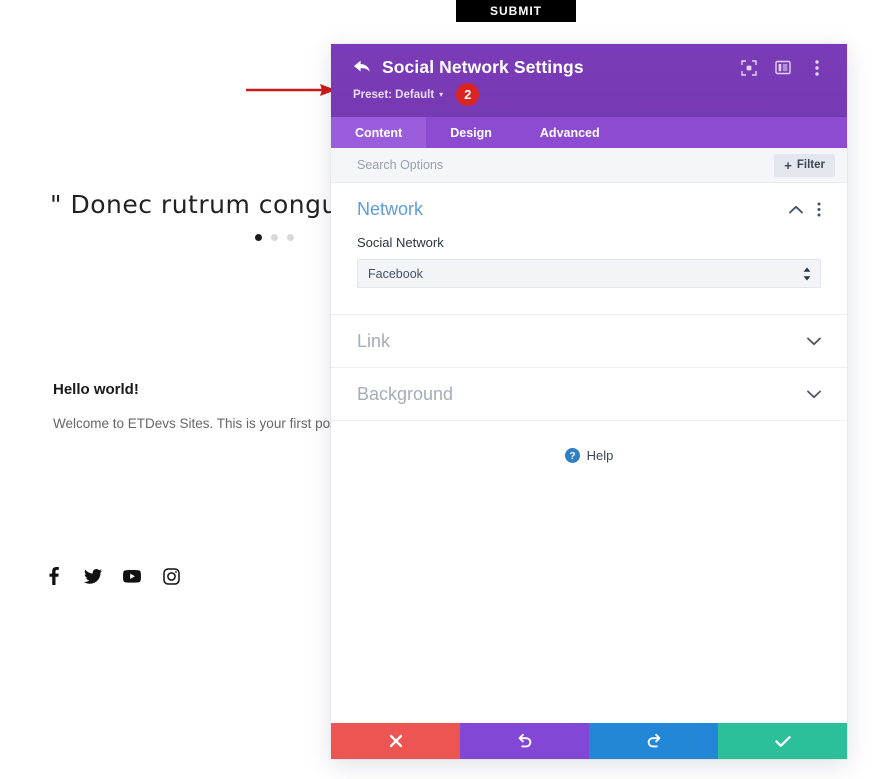  Describe the element at coordinates (471, 132) in the screenshot. I see `tab-design: Design` at that location.